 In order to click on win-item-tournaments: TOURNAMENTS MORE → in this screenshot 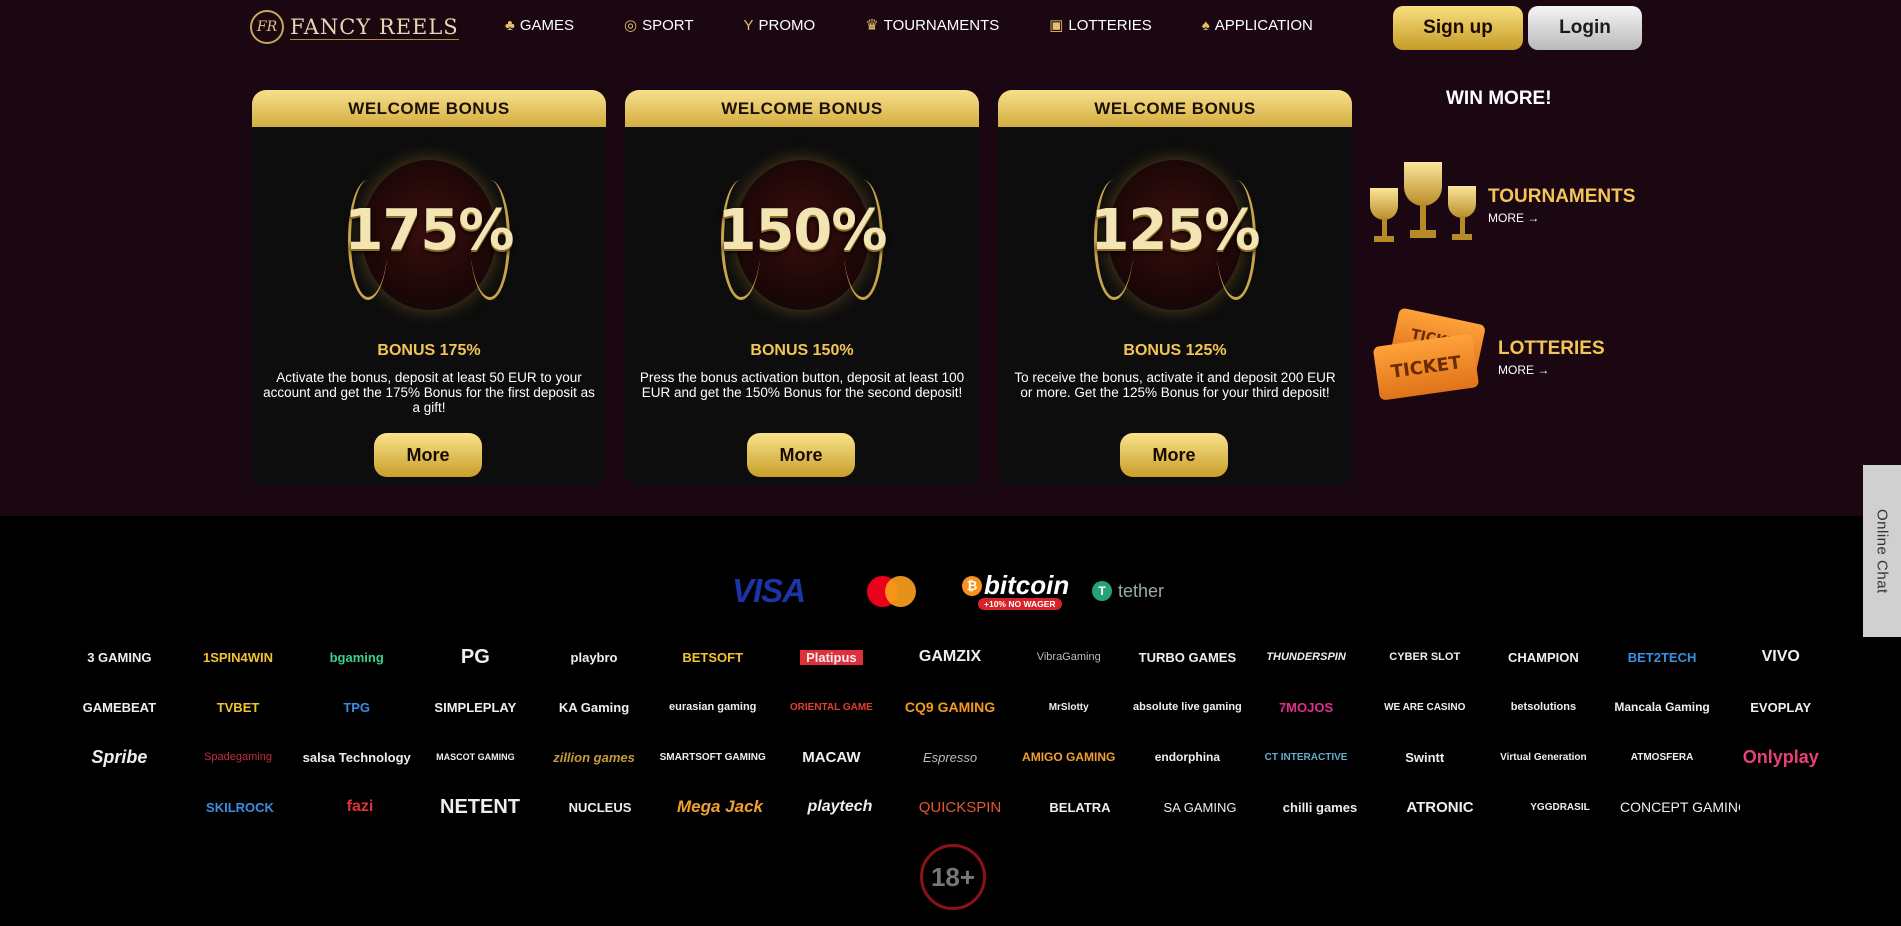, I will do `click(1501, 205)`.